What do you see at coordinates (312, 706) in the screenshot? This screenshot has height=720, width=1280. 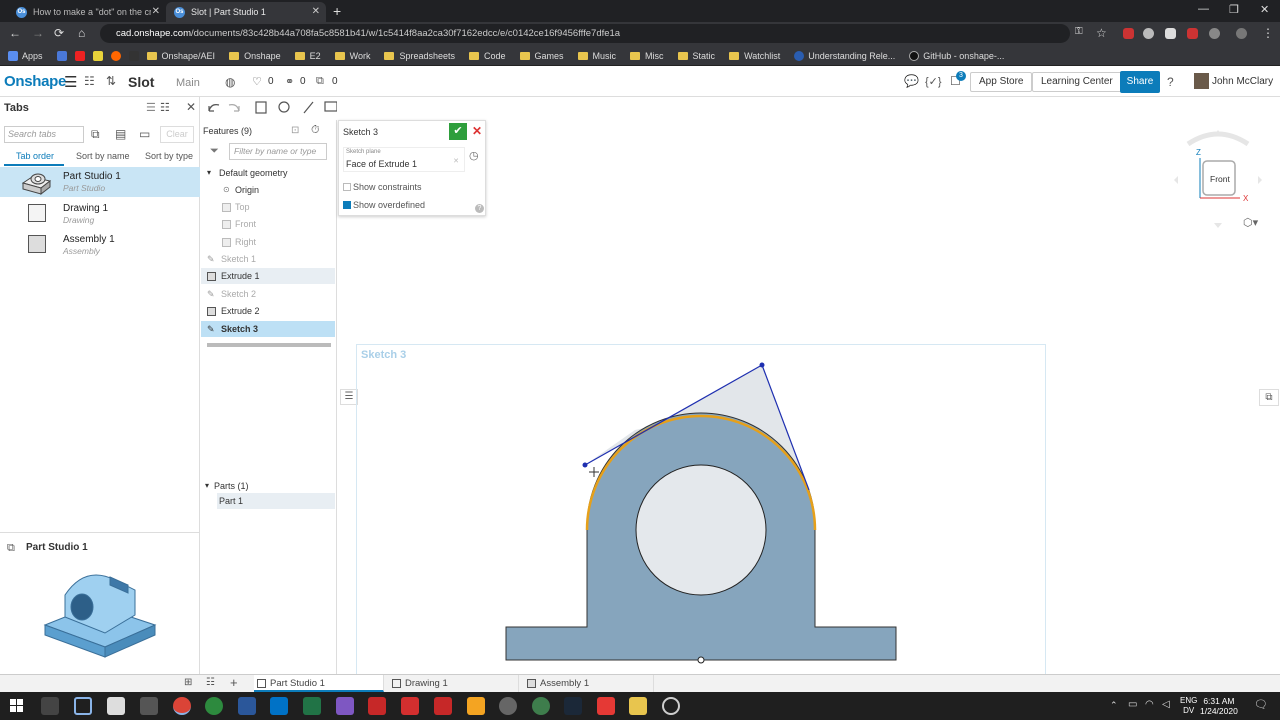 I see `excel-icon` at bounding box center [312, 706].